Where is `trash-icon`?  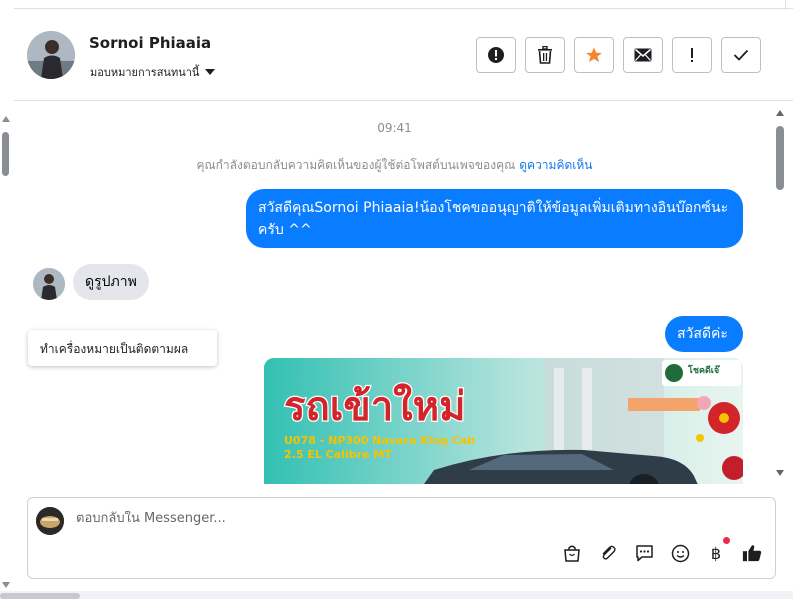 trash-icon is located at coordinates (545, 55).